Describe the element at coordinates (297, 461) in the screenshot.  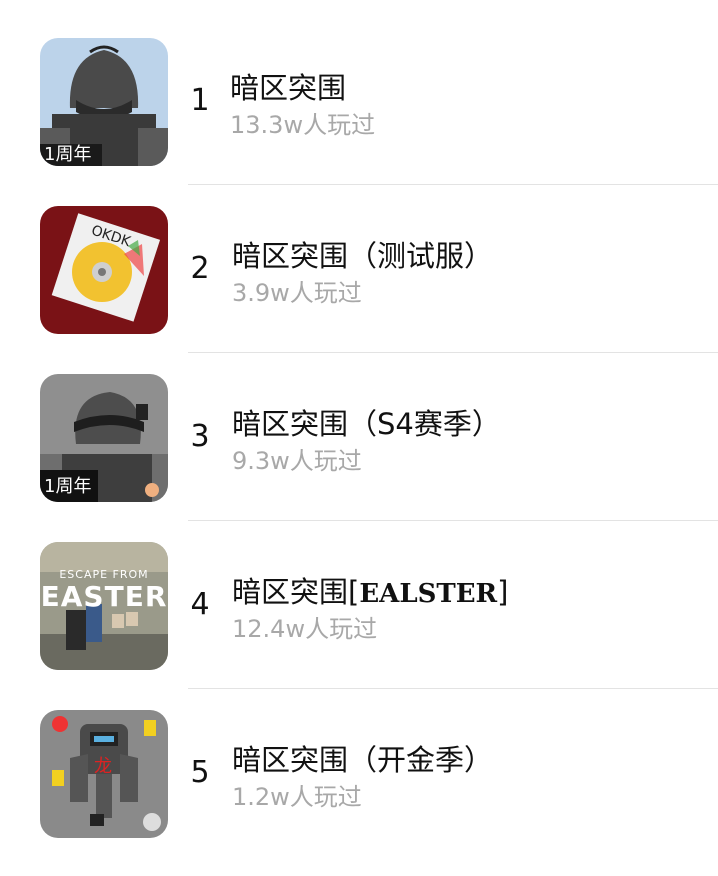
I see `play-count: 9.3w人玩过` at that location.